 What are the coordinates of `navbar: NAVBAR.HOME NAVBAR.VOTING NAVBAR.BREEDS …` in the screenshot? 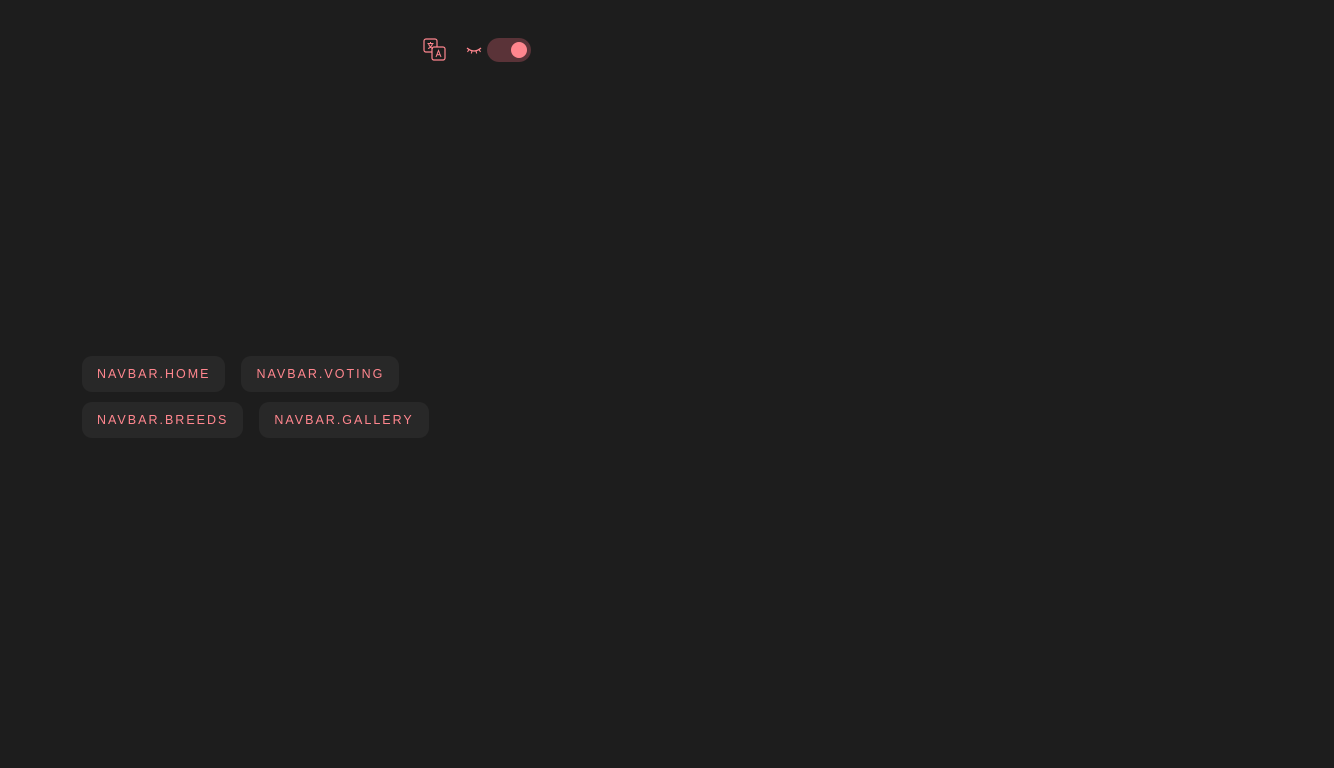 It's located at (262, 402).